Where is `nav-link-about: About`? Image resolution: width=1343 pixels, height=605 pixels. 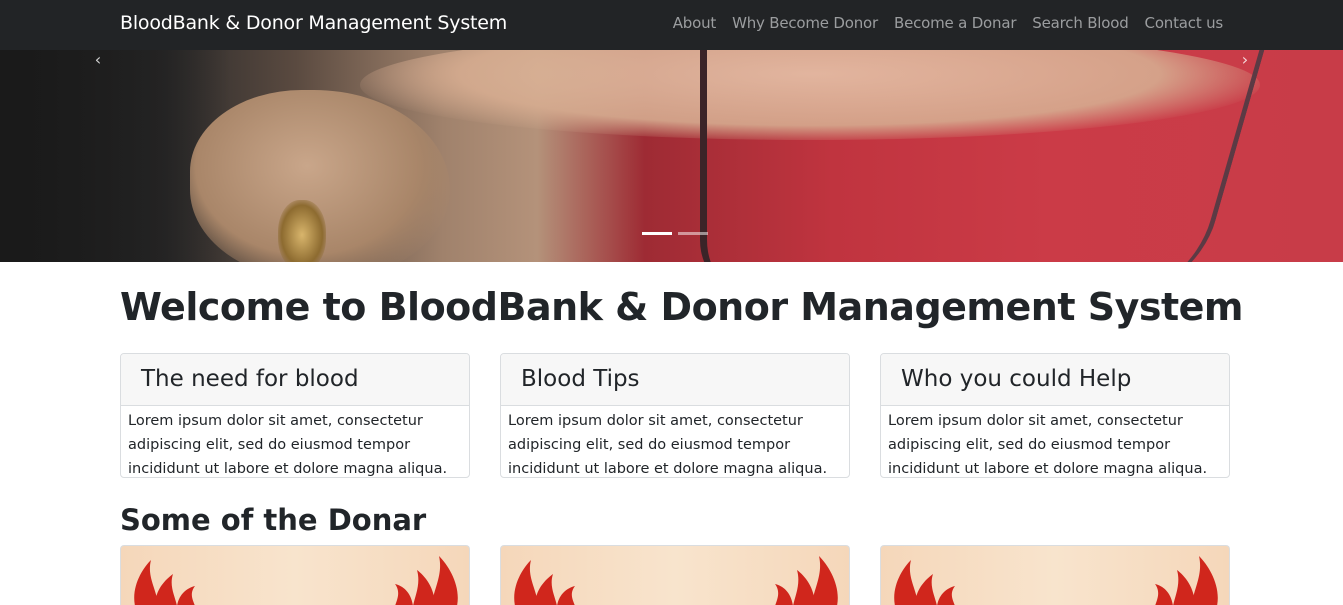
nav-link-about: About is located at coordinates (695, 23).